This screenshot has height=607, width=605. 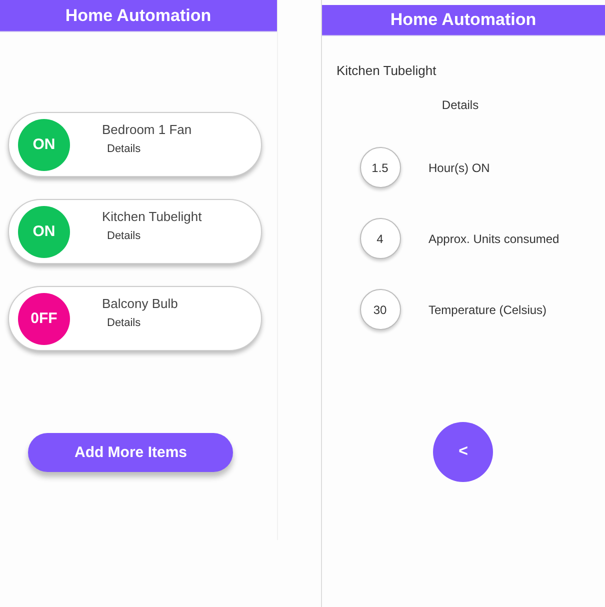 I want to click on stat-value: 4, so click(x=380, y=238).